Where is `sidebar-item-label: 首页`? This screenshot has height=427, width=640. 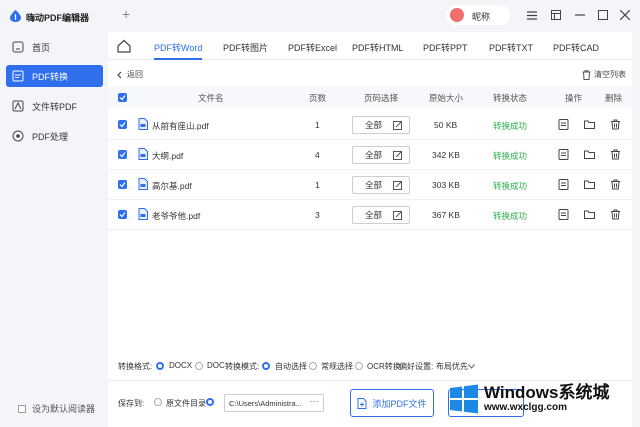 sidebar-item-label: 首页 is located at coordinates (41, 47).